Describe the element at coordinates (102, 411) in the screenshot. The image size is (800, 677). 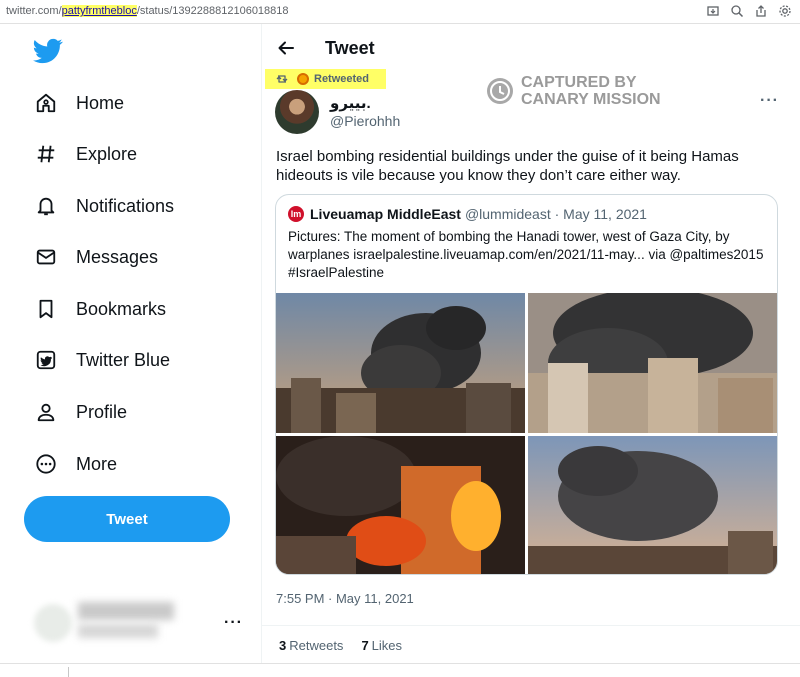
I see `sidebar-item-label: Profile` at that location.